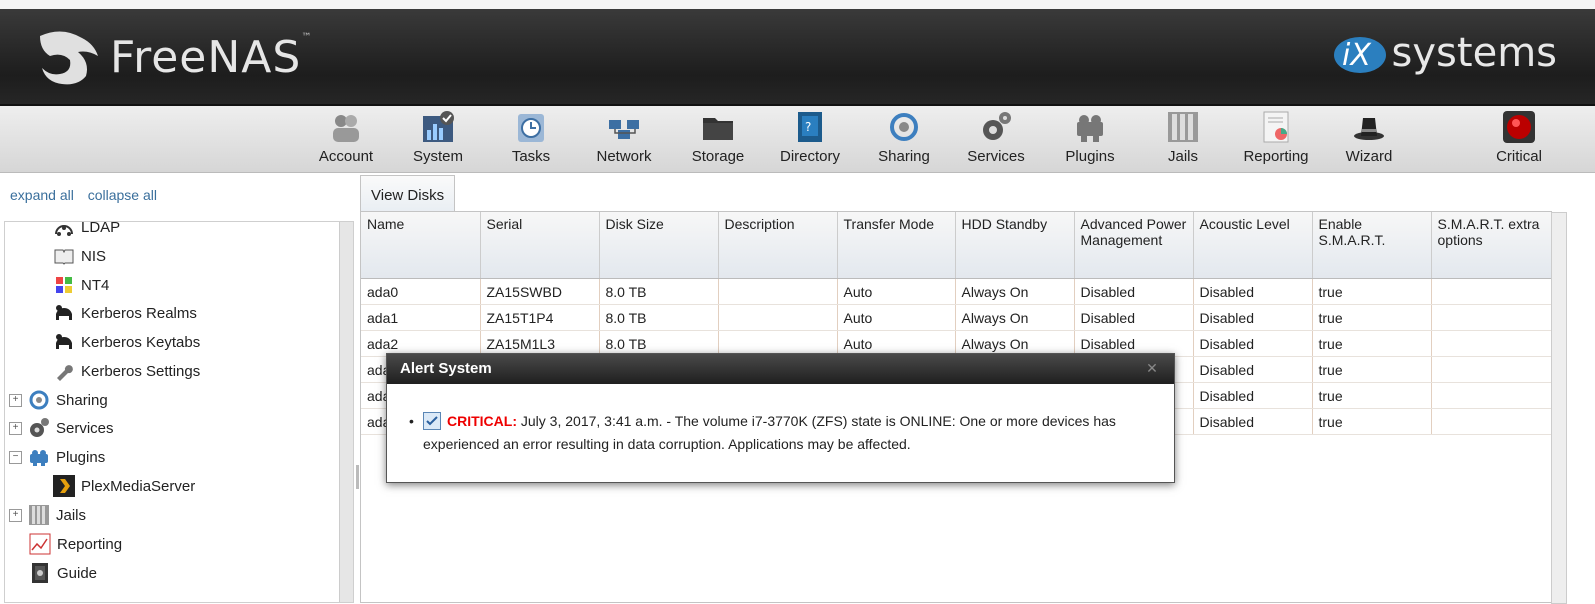 The width and height of the screenshot is (1595, 604). What do you see at coordinates (624, 129) in the screenshot?
I see `network-icon` at bounding box center [624, 129].